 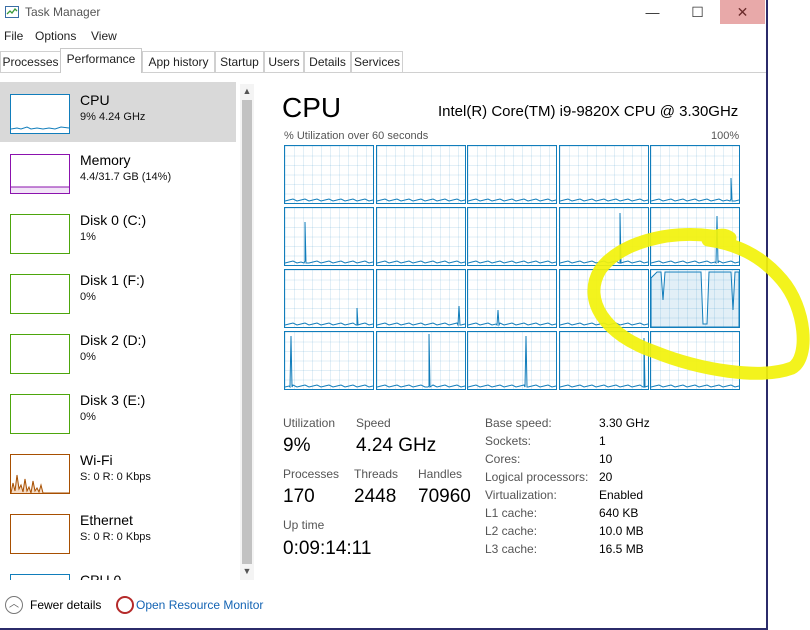 I want to click on sidebar-item-disk-3: Disk 3 (E:) 0%, so click(x=118, y=412).